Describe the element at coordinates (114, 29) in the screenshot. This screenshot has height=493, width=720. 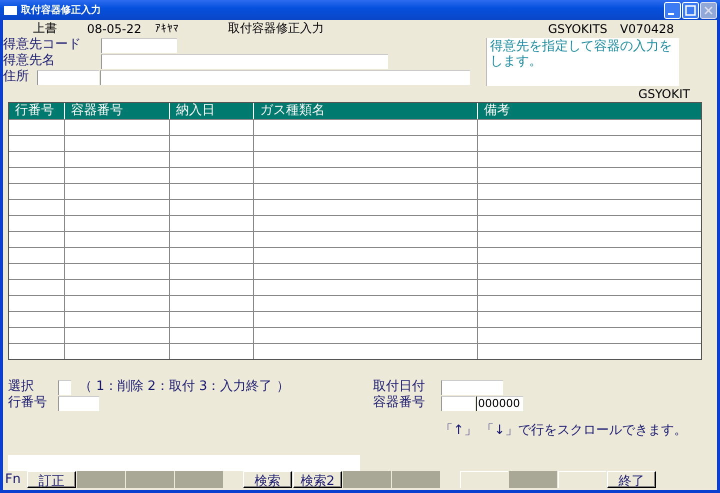
I see `date-text: 08-05-22` at that location.